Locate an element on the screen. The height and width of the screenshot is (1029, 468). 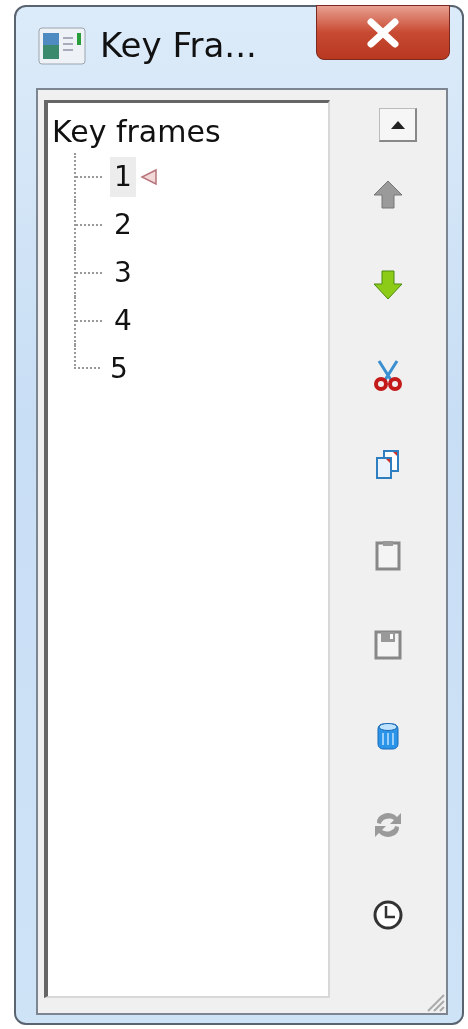
scissors-icon is located at coordinates (388, 375).